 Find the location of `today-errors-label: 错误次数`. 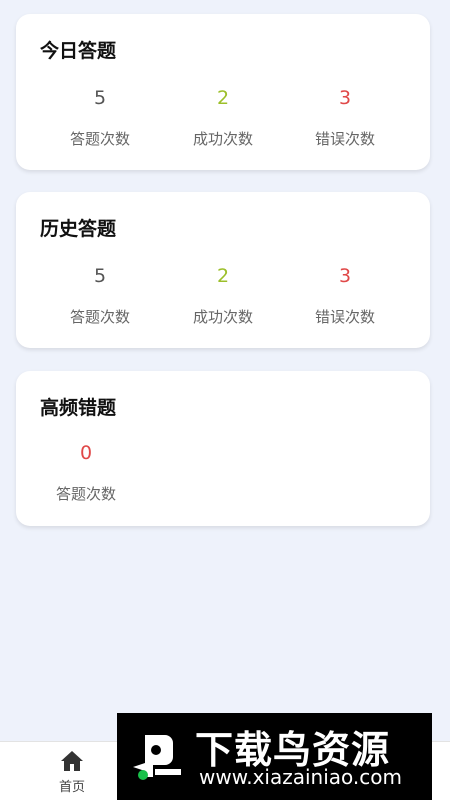

today-errors-label: 错误次数 is located at coordinates (344, 139).